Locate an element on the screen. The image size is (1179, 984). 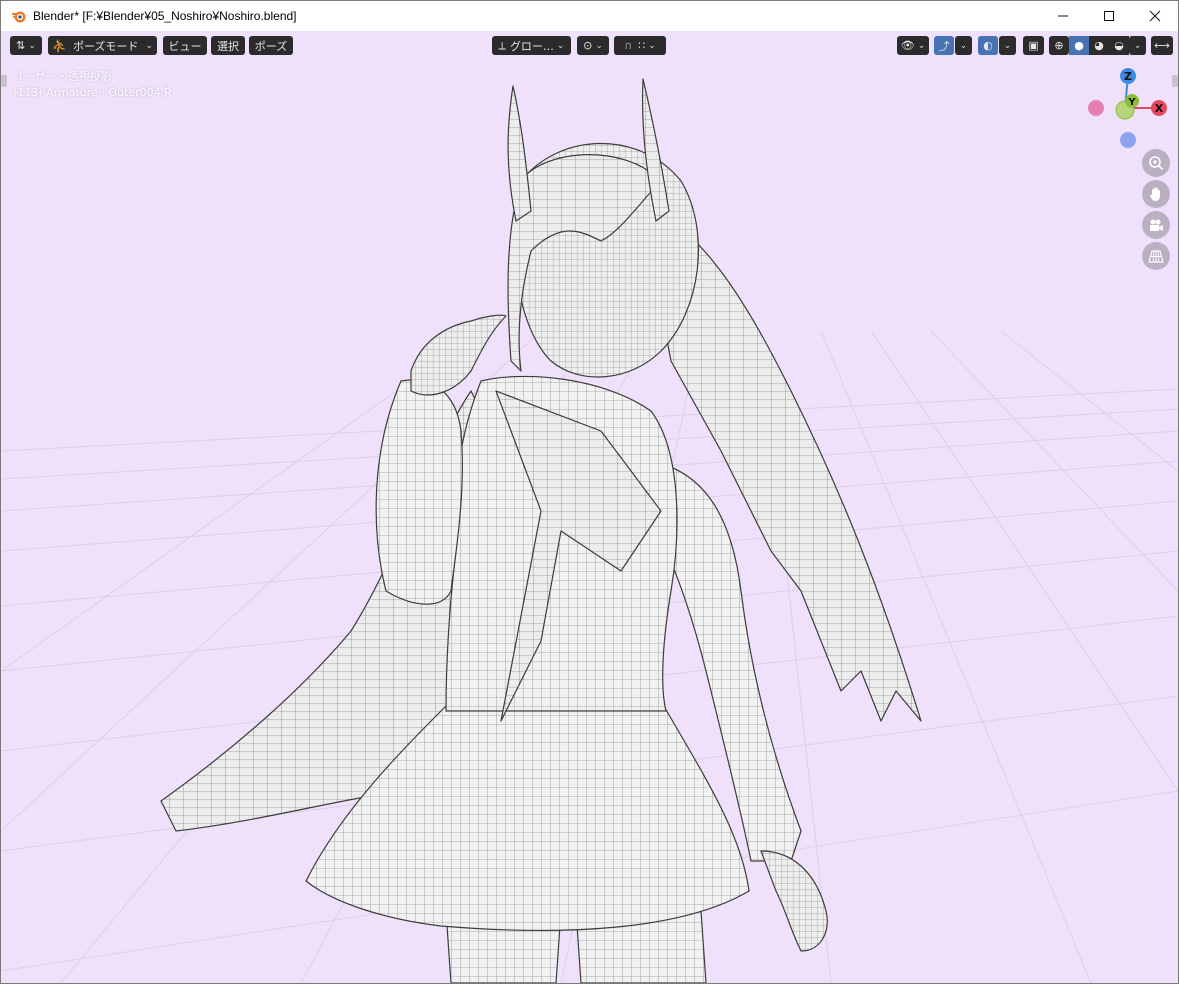
ortho-toggle-button is located at coordinates (1156, 256).